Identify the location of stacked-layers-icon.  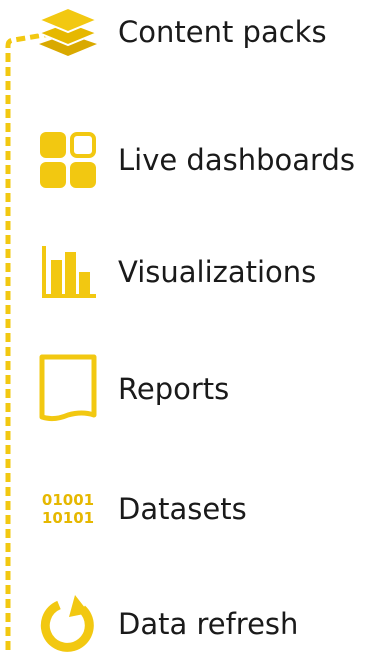
(68, 32).